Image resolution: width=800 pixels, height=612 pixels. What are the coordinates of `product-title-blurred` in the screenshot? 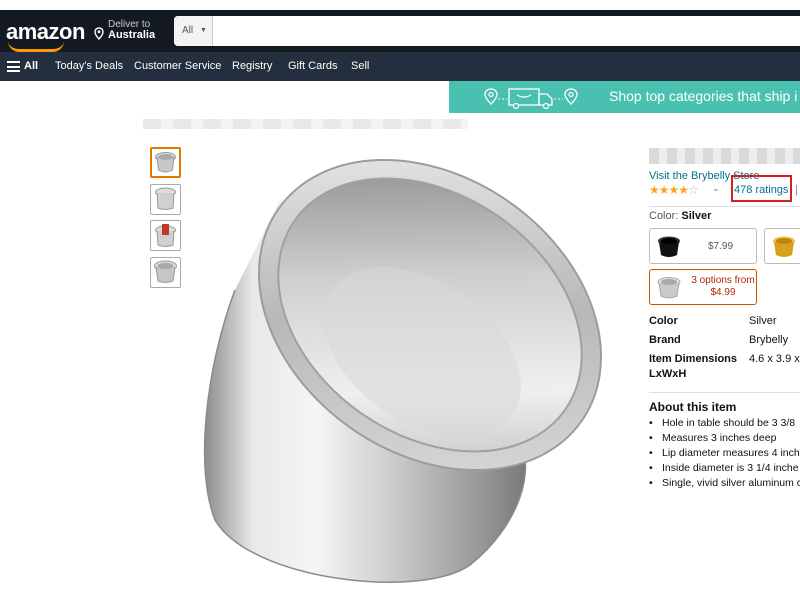 It's located at (724, 156).